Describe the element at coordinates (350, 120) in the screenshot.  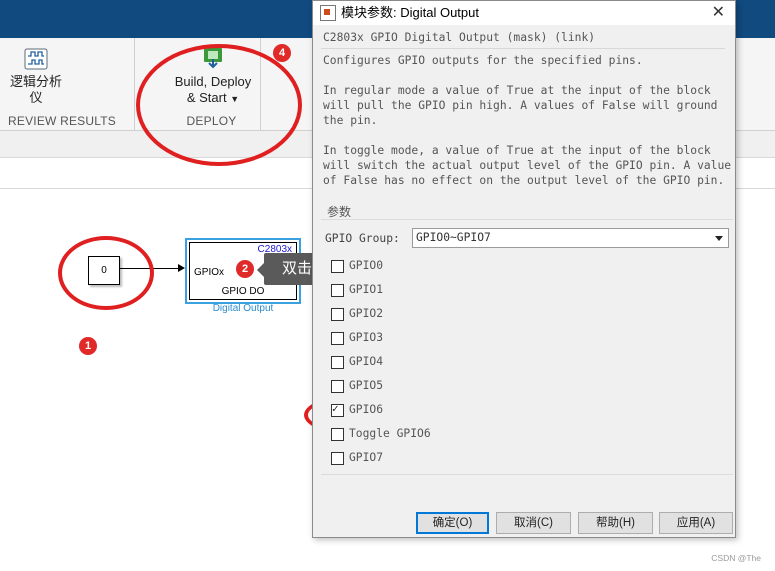
I see `description-line: the pin.` at that location.